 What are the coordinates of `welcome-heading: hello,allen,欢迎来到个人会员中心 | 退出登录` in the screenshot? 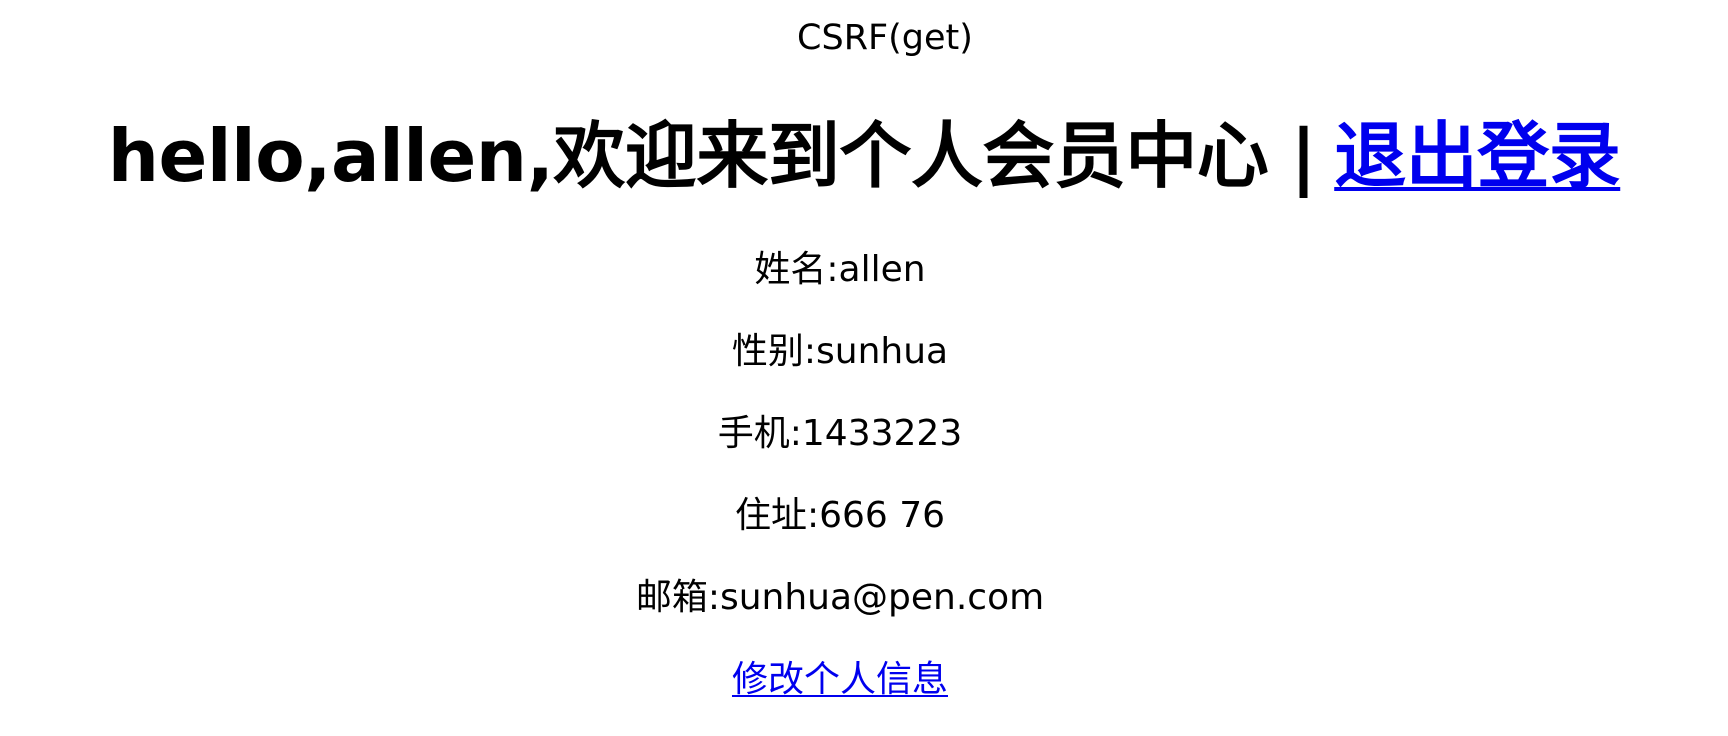 It's located at (864, 156).